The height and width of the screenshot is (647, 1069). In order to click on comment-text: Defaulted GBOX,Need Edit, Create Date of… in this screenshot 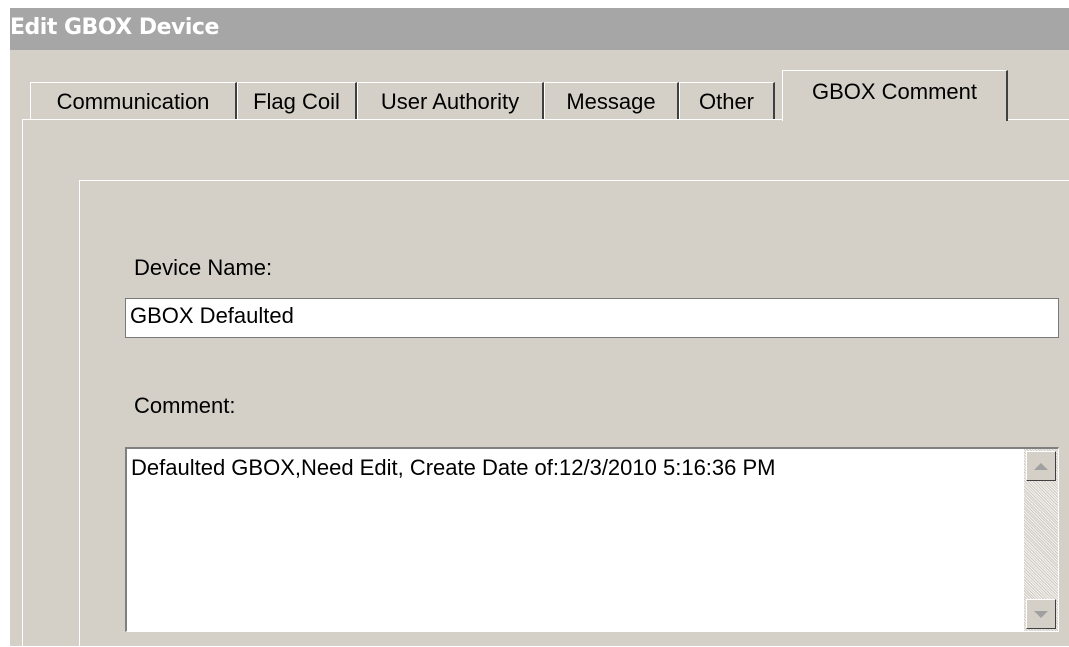, I will do `click(453, 467)`.